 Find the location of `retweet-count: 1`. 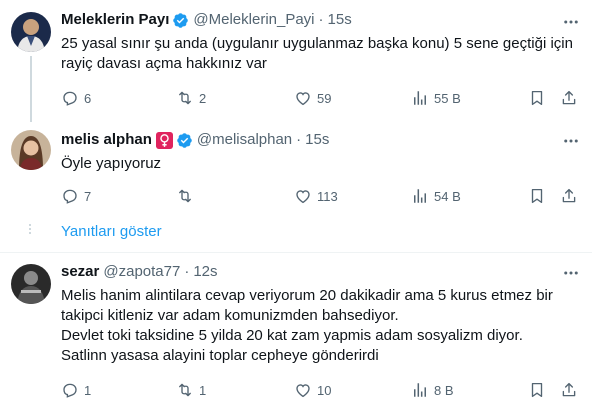

retweet-count: 1 is located at coordinates (203, 390).